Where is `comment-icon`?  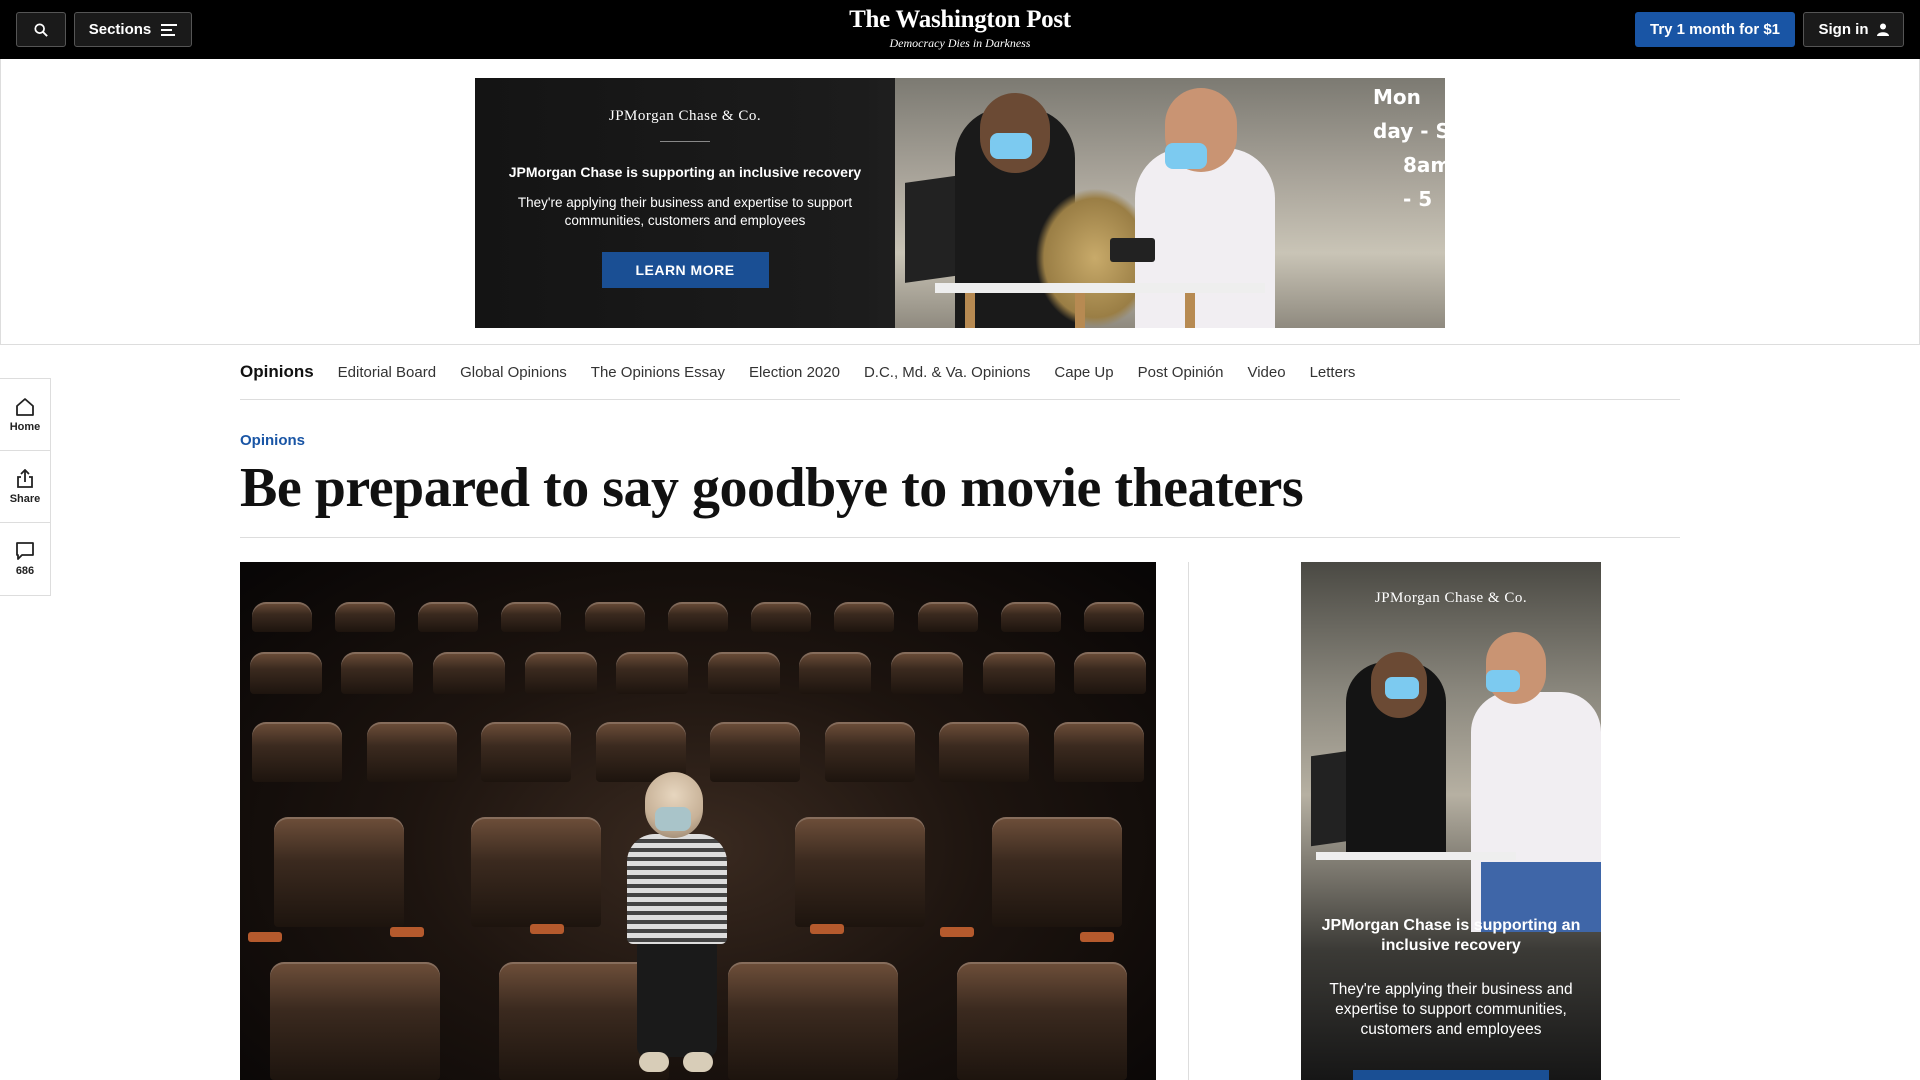
comment-icon is located at coordinates (25, 551).